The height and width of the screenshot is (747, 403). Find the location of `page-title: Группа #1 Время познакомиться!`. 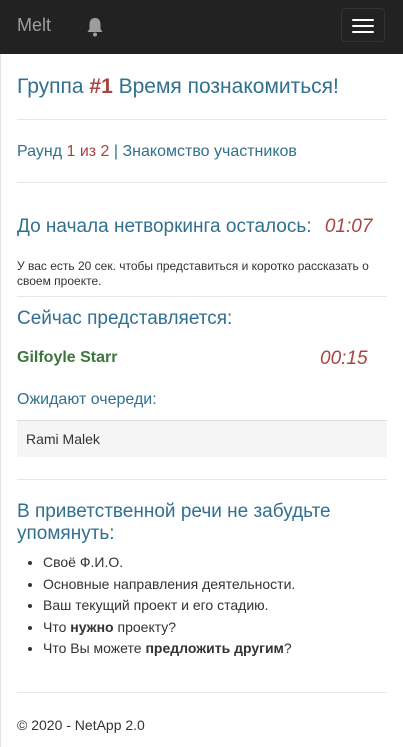

page-title: Группа #1 Время познакомиться! is located at coordinates (178, 86).